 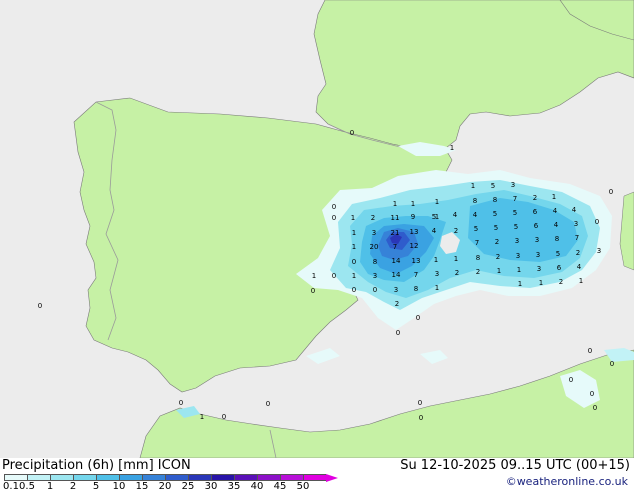 What do you see at coordinates (165, 486) in the screenshot?
I see `legend-tick: 20` at bounding box center [165, 486].